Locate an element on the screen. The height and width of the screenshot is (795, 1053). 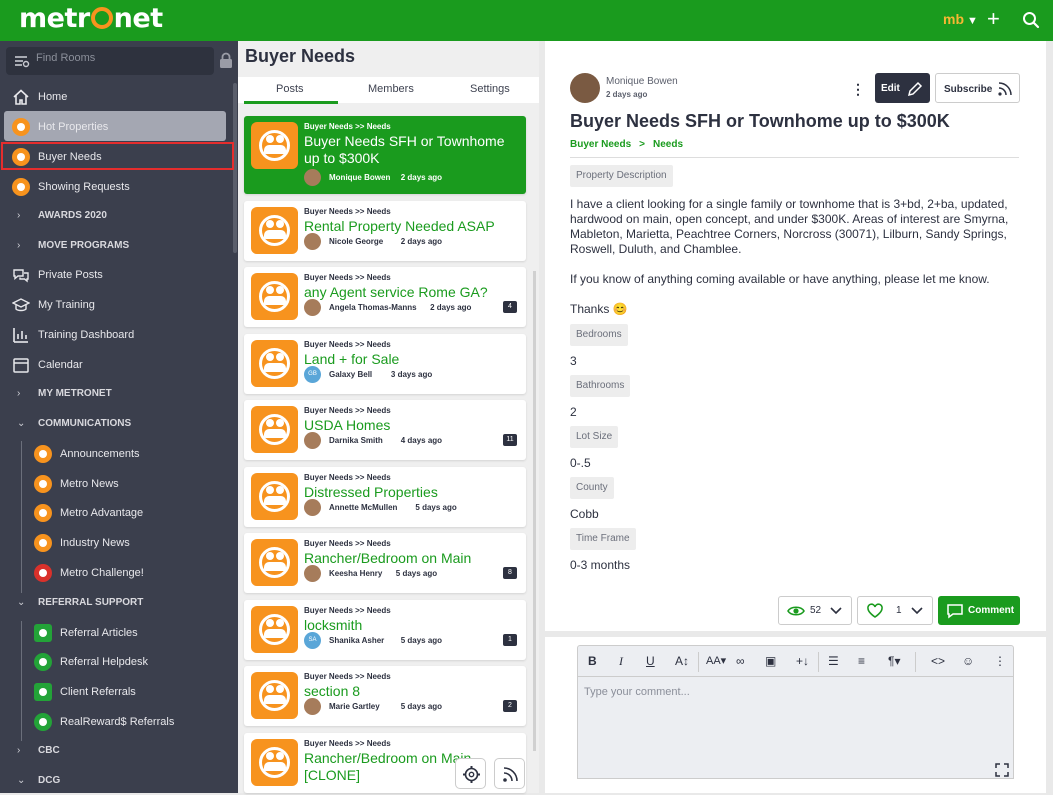
image-icon: ▣ is located at coordinates (770, 661).